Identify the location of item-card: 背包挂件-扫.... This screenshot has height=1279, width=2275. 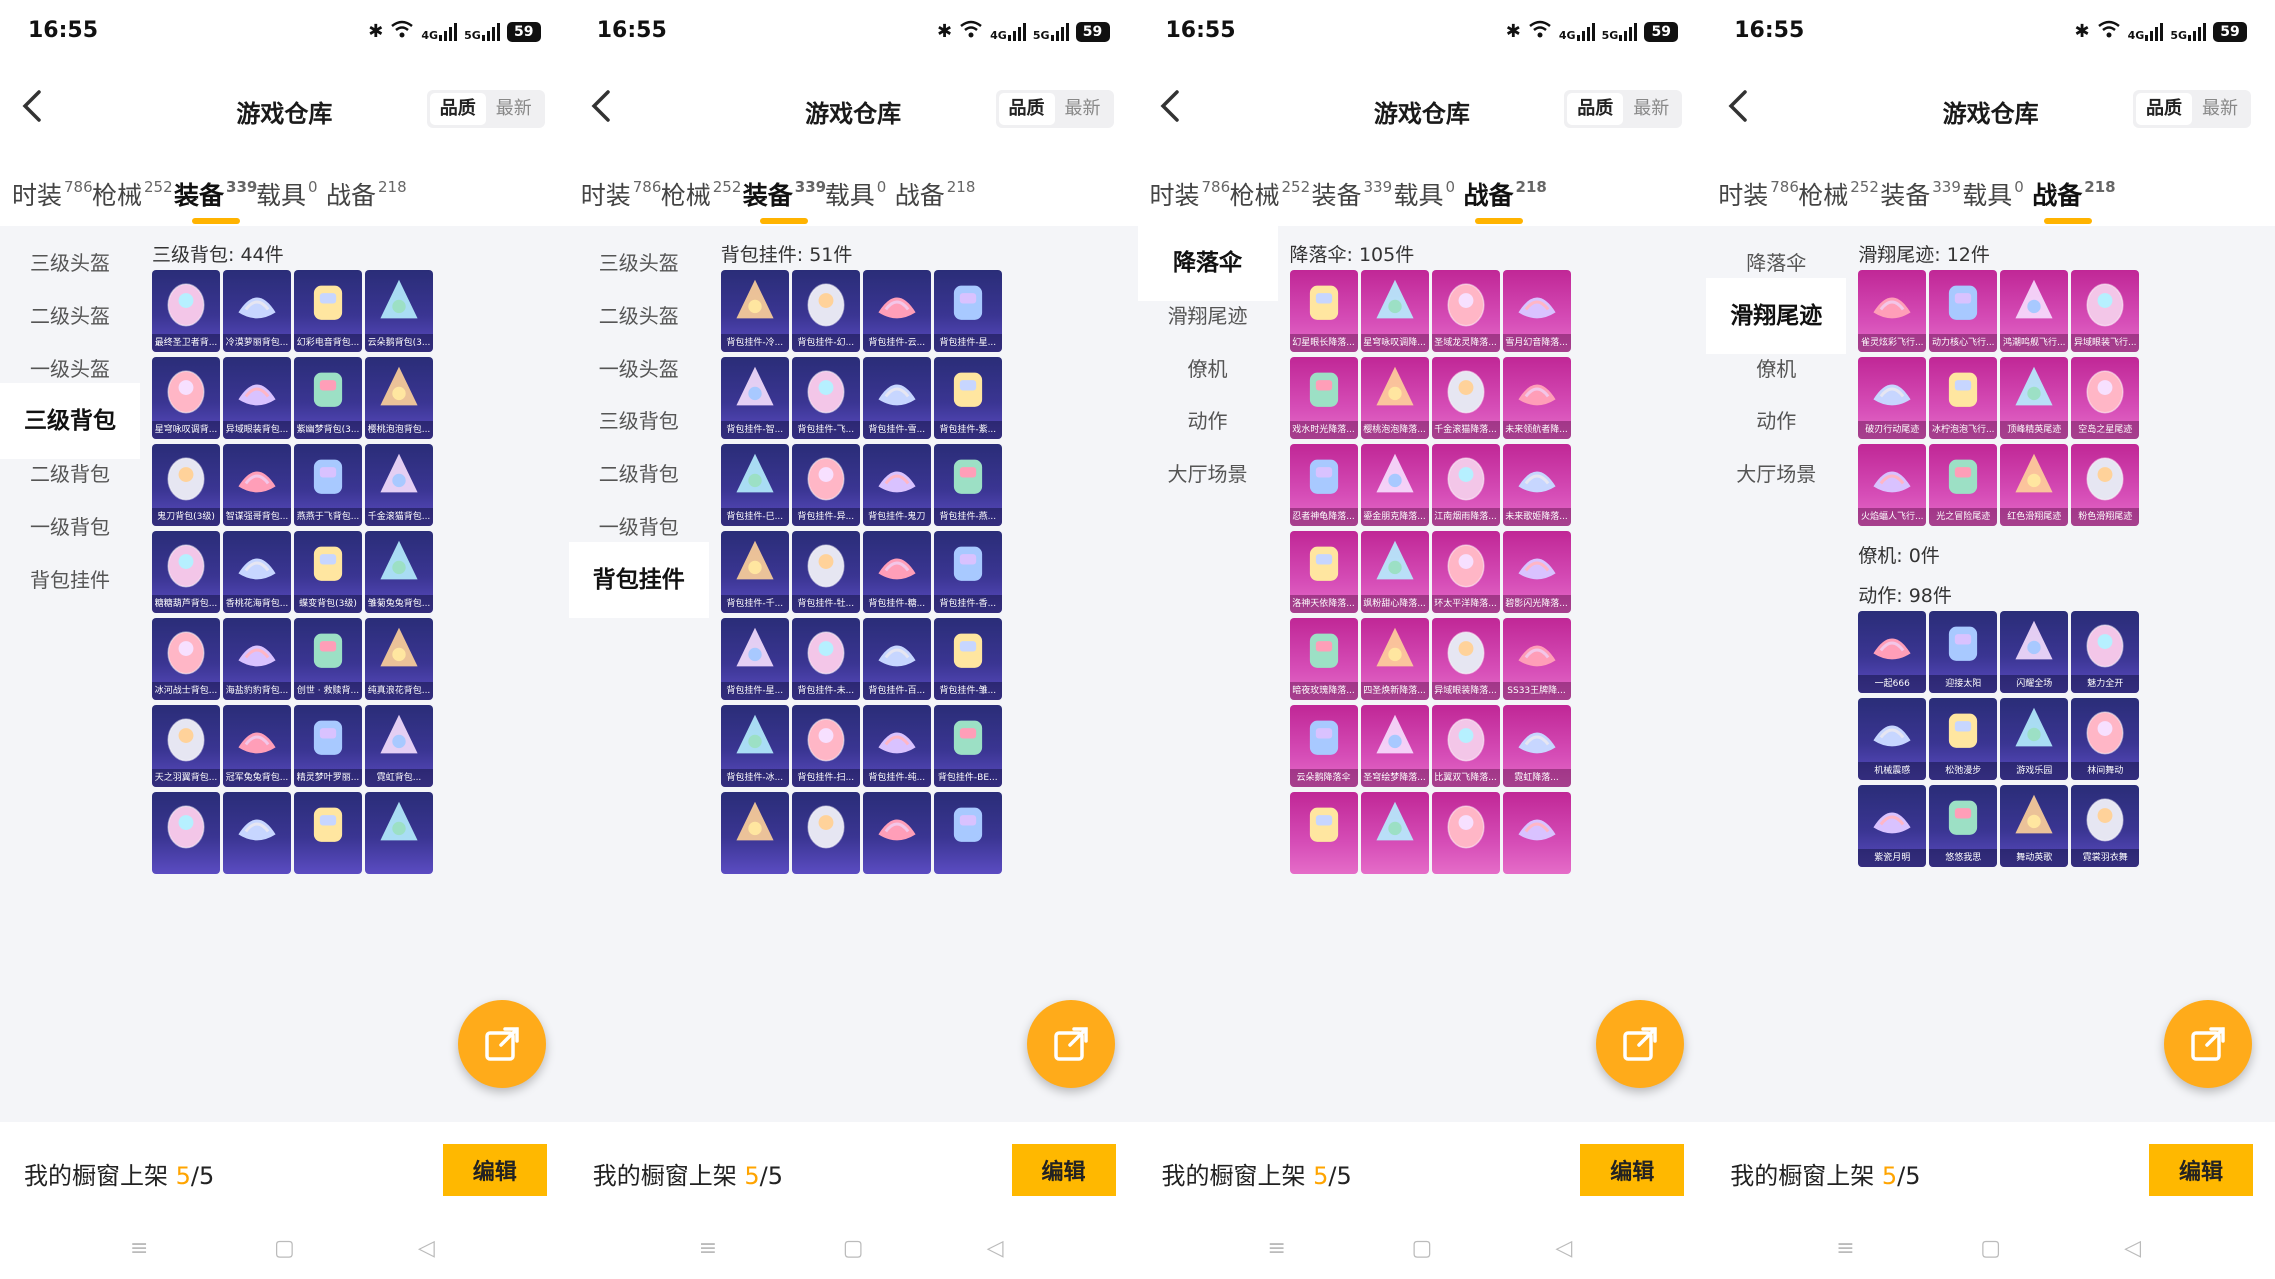
(825, 746).